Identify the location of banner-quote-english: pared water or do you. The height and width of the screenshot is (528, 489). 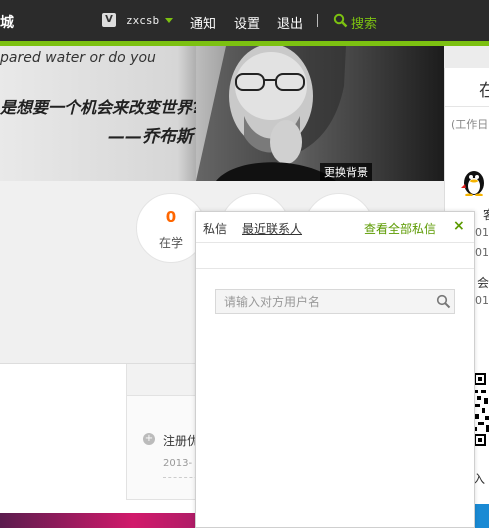
(78, 58).